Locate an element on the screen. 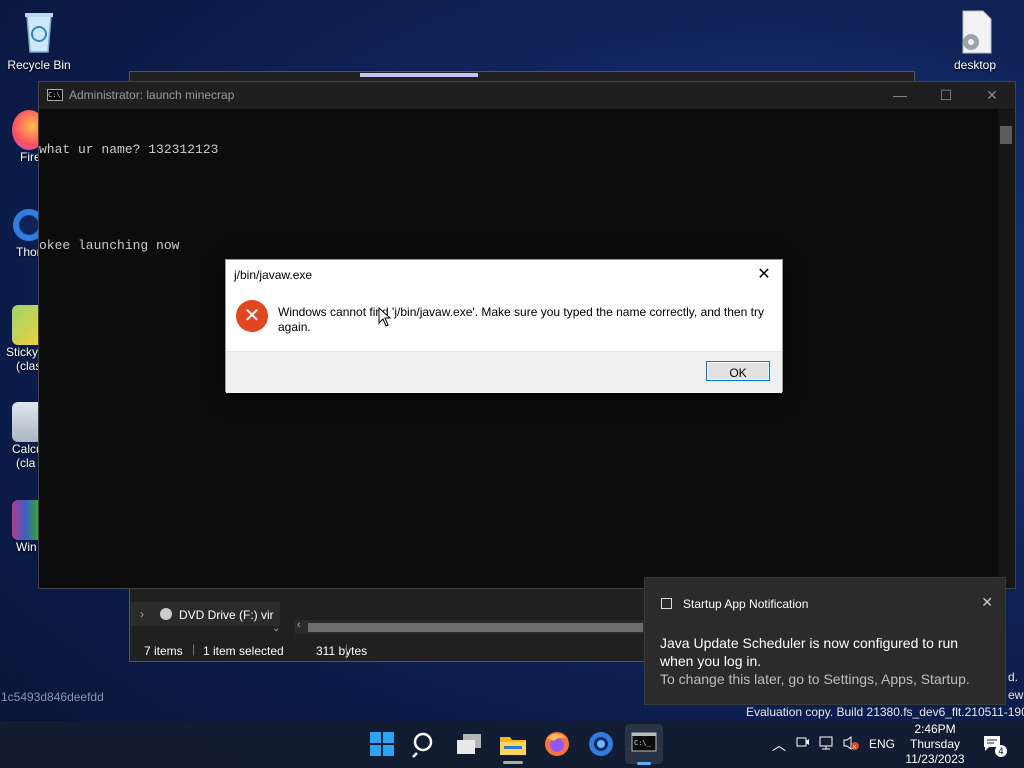  explorer-status-bar: 7 items | 1 item selected 311 bytes | is located at coordinates (390, 649).